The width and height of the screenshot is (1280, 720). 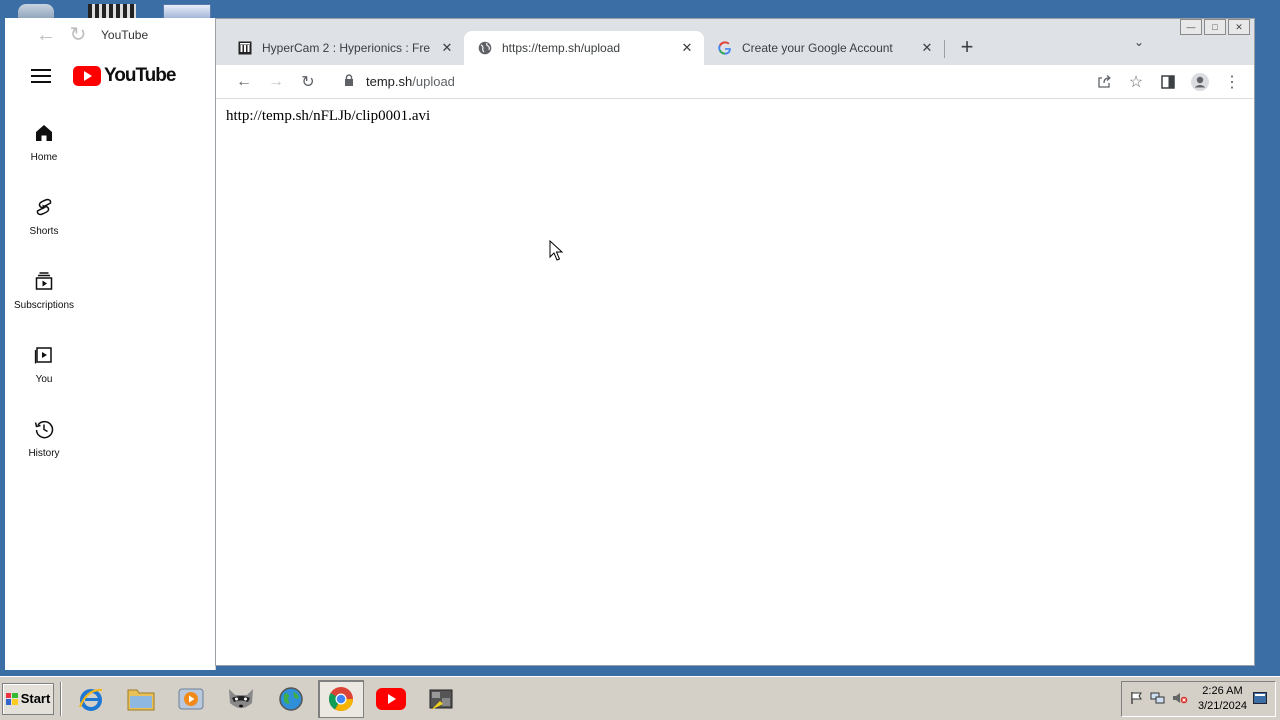 I want to click on start-button: Start, so click(x=28, y=698).